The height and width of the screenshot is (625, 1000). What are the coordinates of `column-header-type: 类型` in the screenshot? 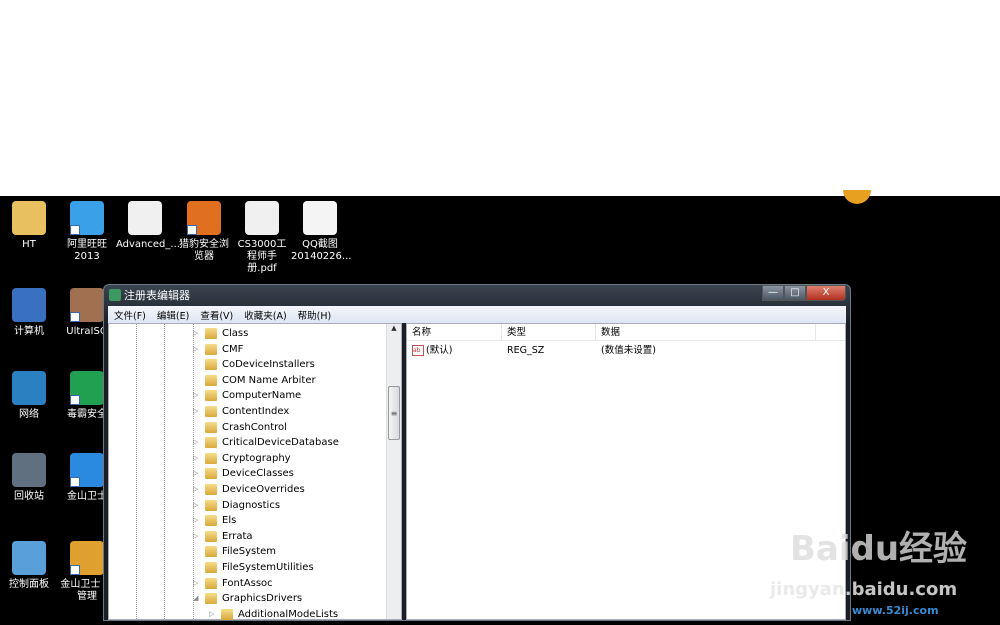 It's located at (549, 332).